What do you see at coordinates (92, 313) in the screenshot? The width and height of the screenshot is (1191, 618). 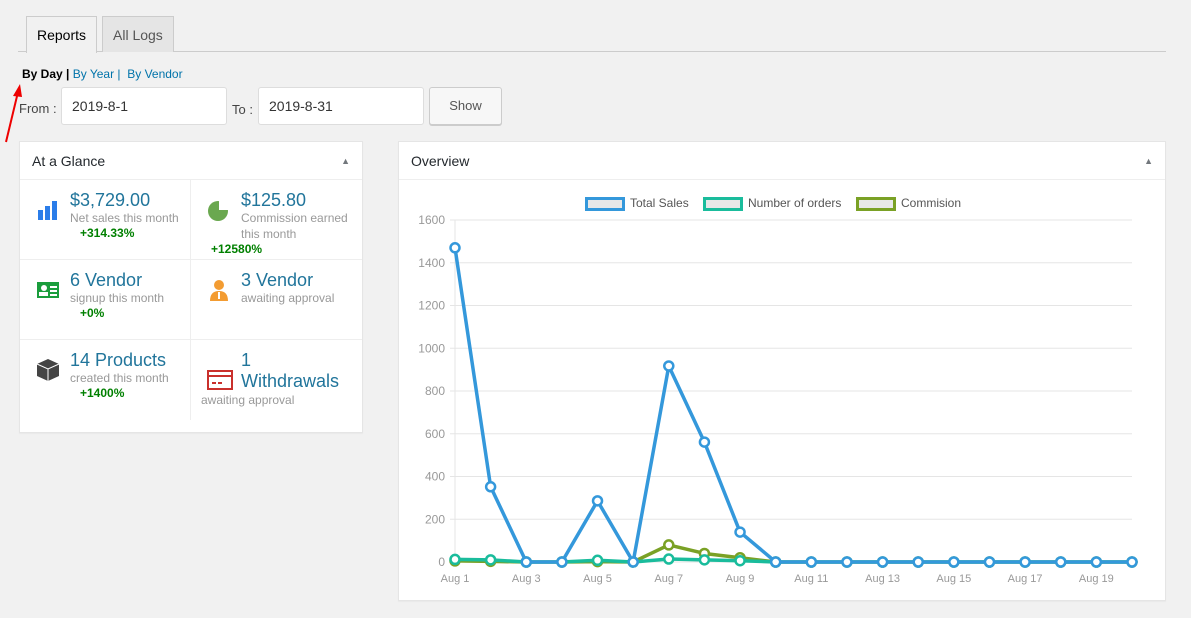 I see `glance-change: +0%` at bounding box center [92, 313].